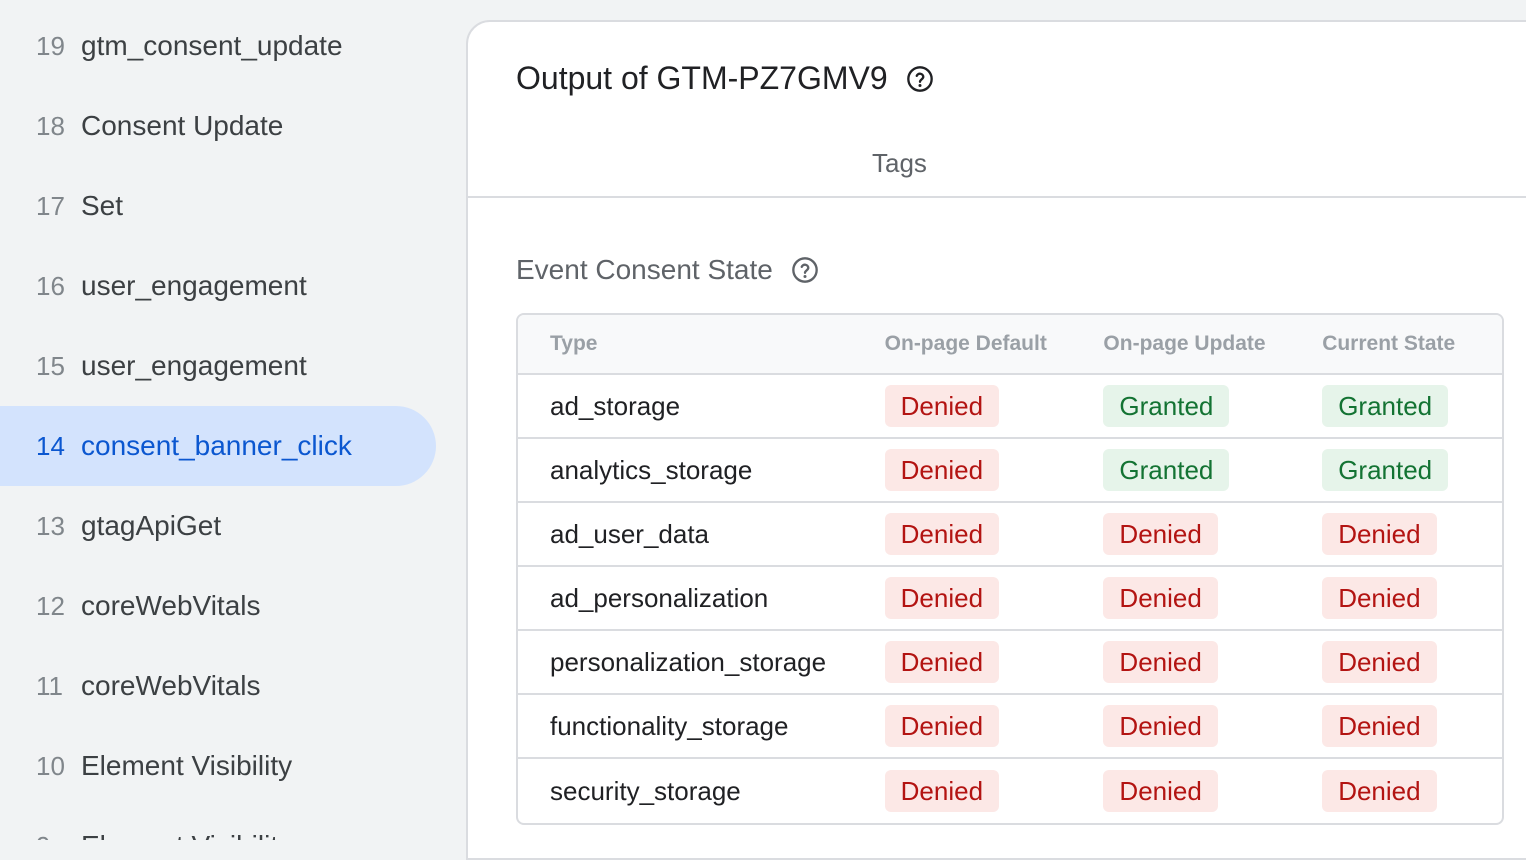 This screenshot has width=1526, height=860. Describe the element at coordinates (151, 525) in the screenshot. I see `event-name: gtagApiGet` at that location.